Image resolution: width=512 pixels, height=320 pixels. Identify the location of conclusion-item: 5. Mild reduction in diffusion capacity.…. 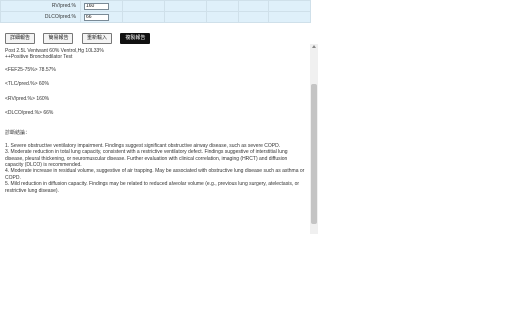
(152, 187).